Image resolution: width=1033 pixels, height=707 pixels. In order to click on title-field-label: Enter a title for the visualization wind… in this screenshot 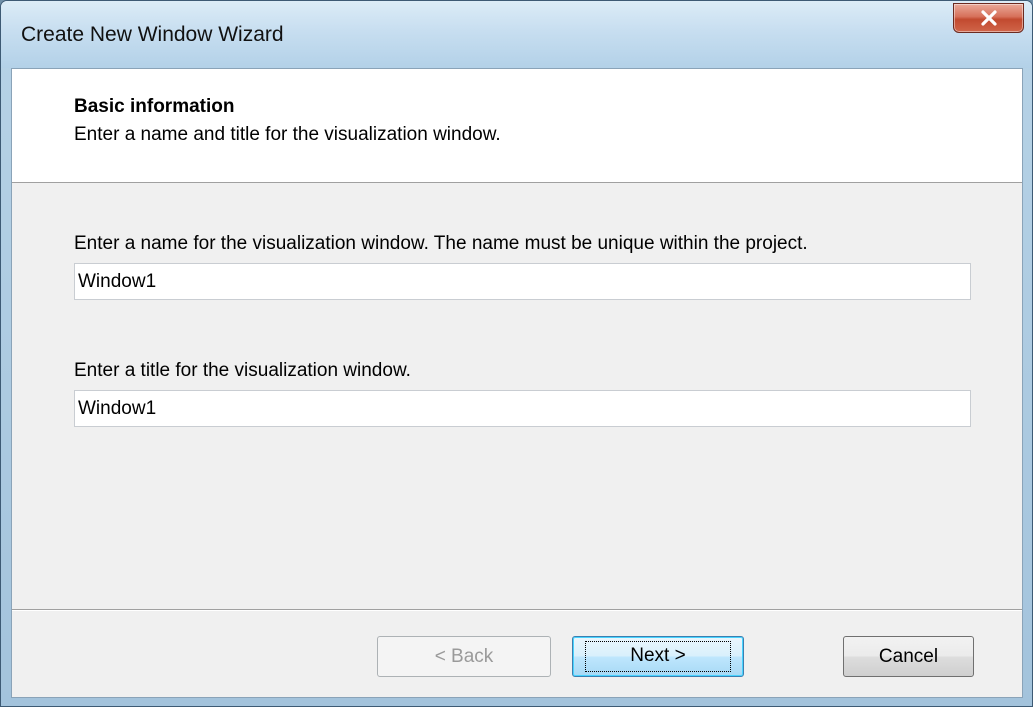, I will do `click(242, 370)`.